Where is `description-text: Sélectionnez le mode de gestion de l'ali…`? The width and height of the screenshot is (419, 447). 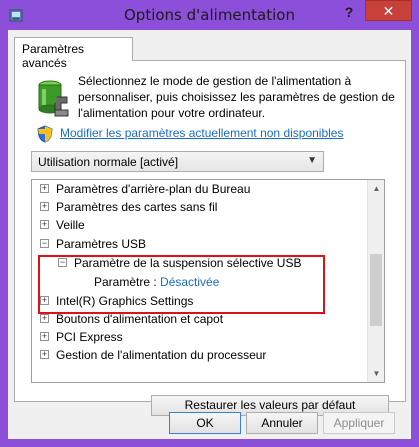
description-text: Sélectionnez le mode de gestion de l'ali… is located at coordinates (236, 97).